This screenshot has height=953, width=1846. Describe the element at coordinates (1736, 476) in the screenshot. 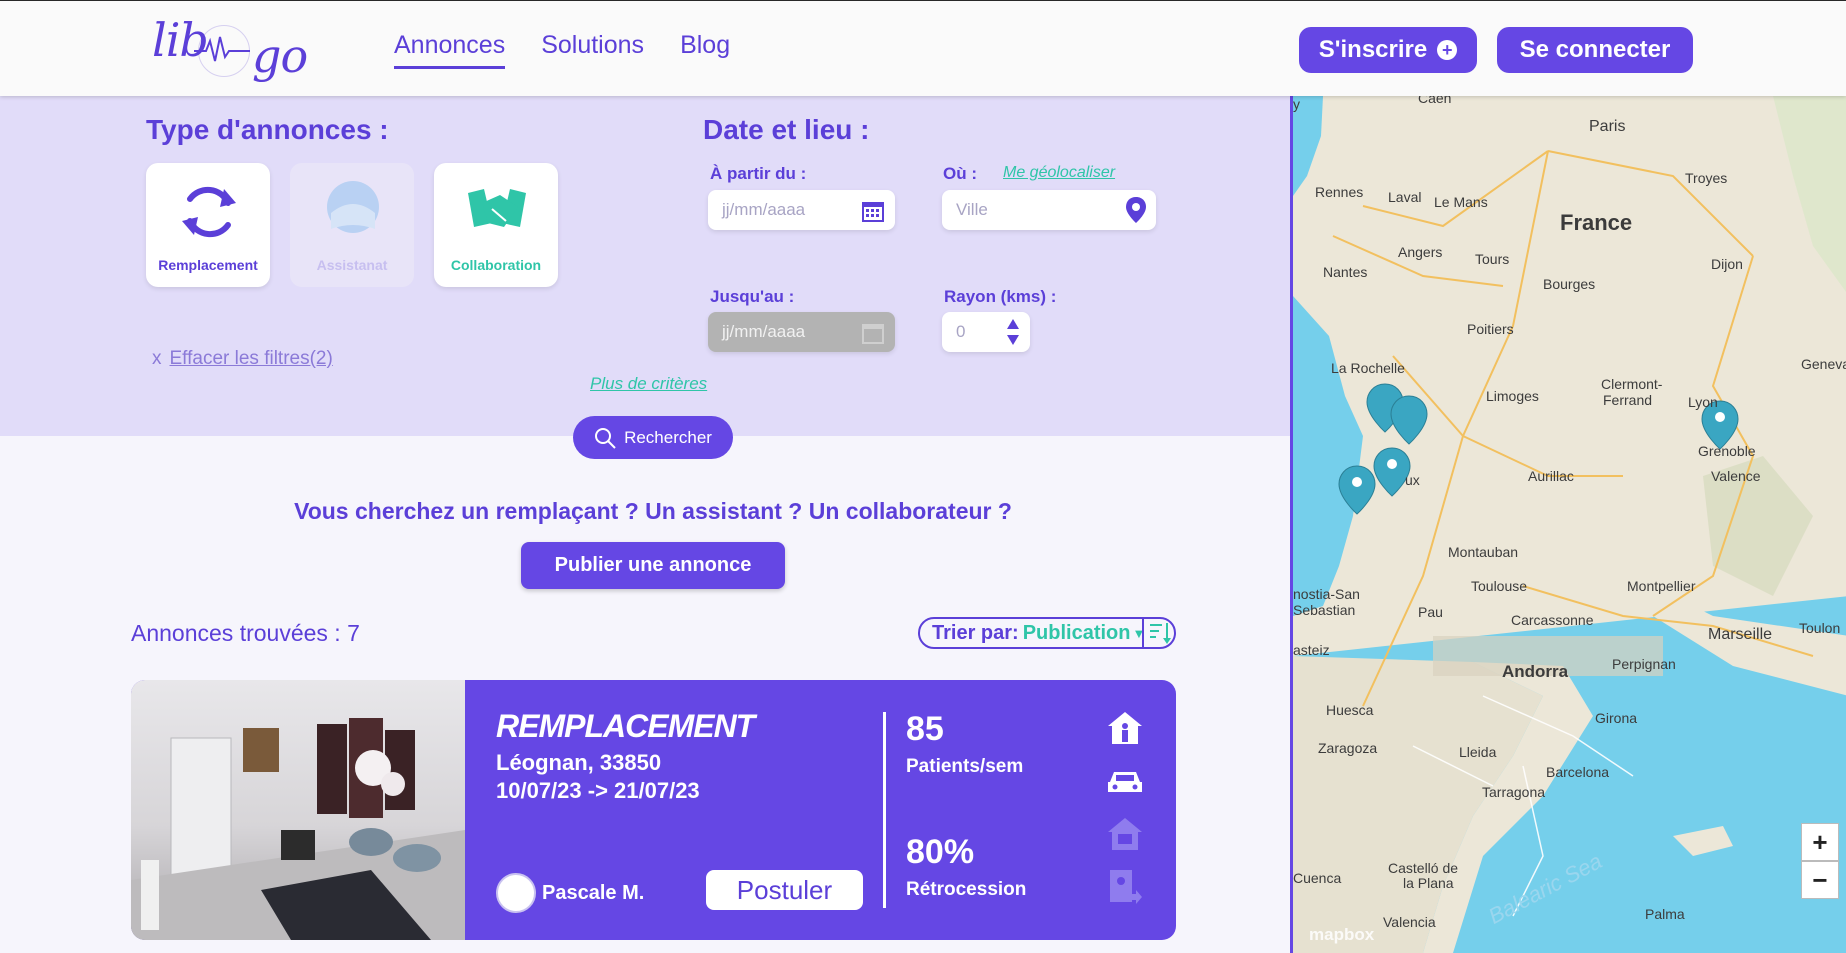

I see `map-city: Valence` at that location.